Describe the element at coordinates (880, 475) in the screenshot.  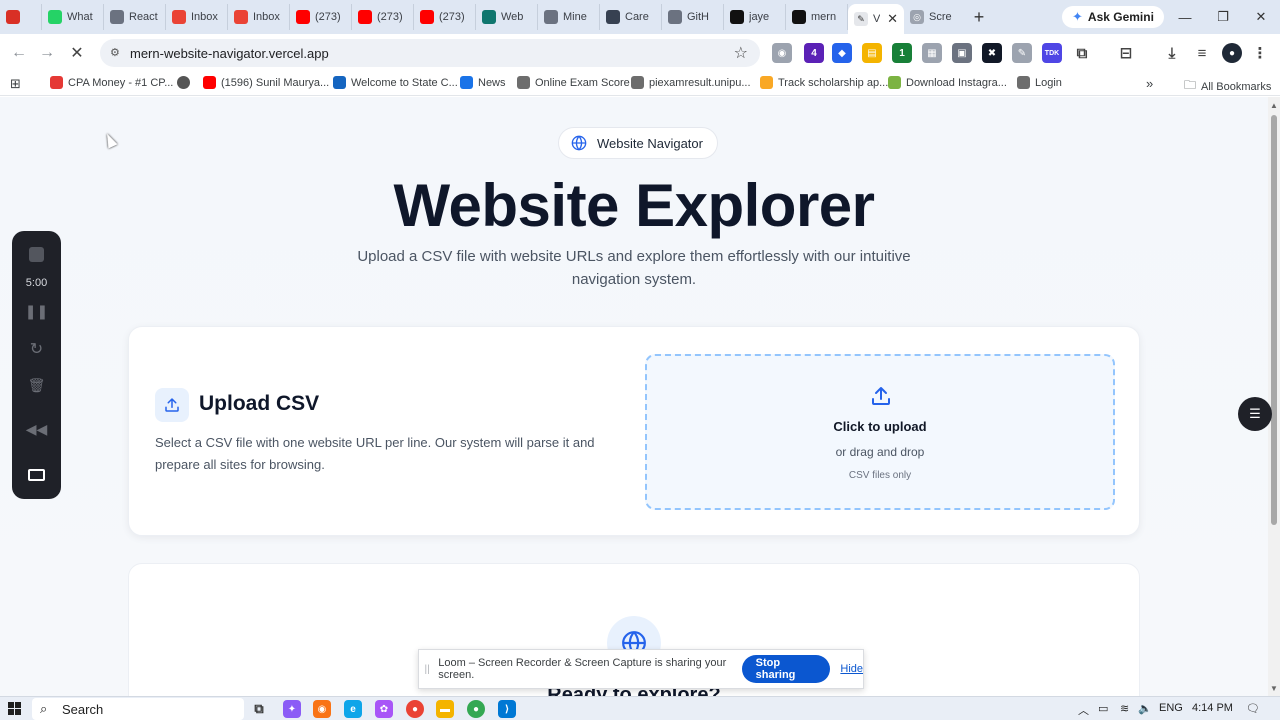
I see `dropzone-note: CSV files only` at that location.